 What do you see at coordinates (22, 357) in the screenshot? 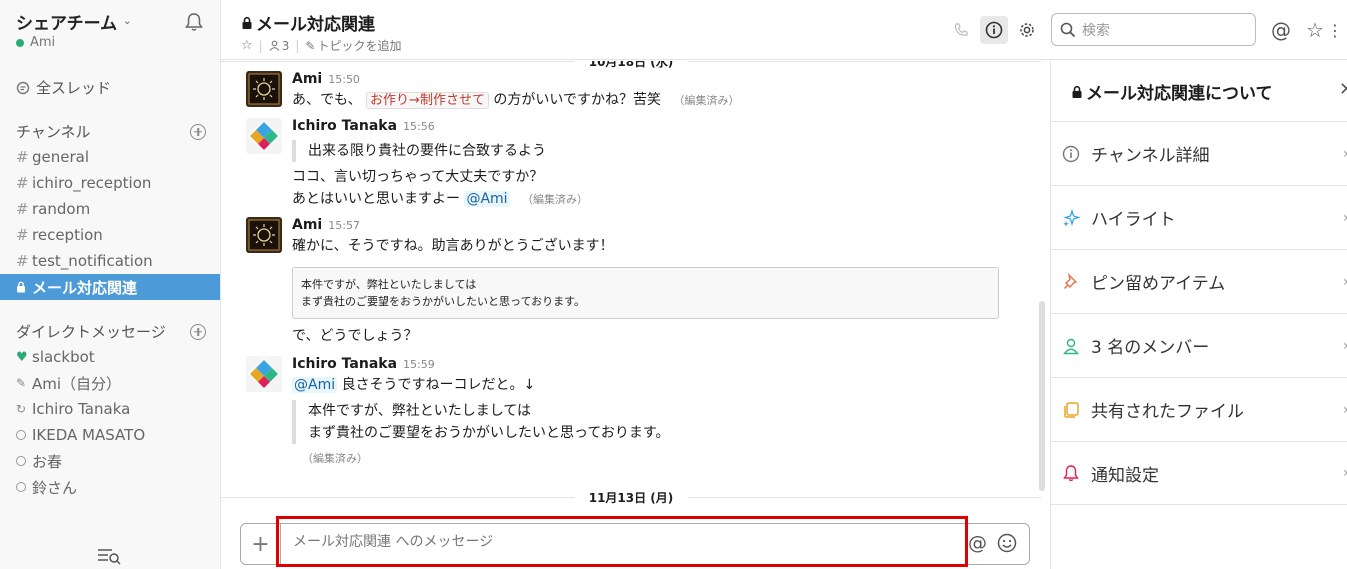
I see `heart-icon: ♥` at bounding box center [22, 357].